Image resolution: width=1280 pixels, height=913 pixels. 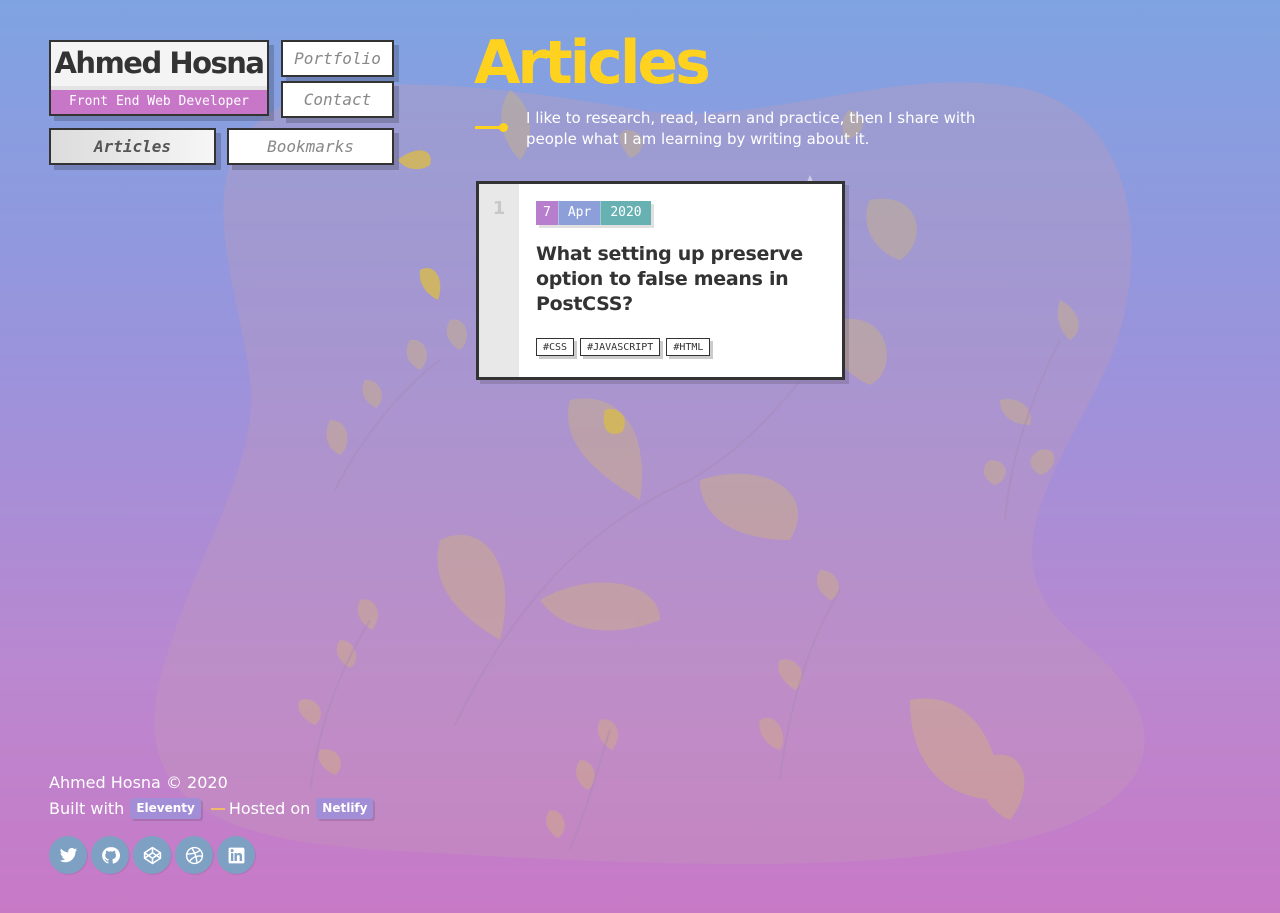 I want to click on article-date: 7 Apr 2020, so click(x=593, y=213).